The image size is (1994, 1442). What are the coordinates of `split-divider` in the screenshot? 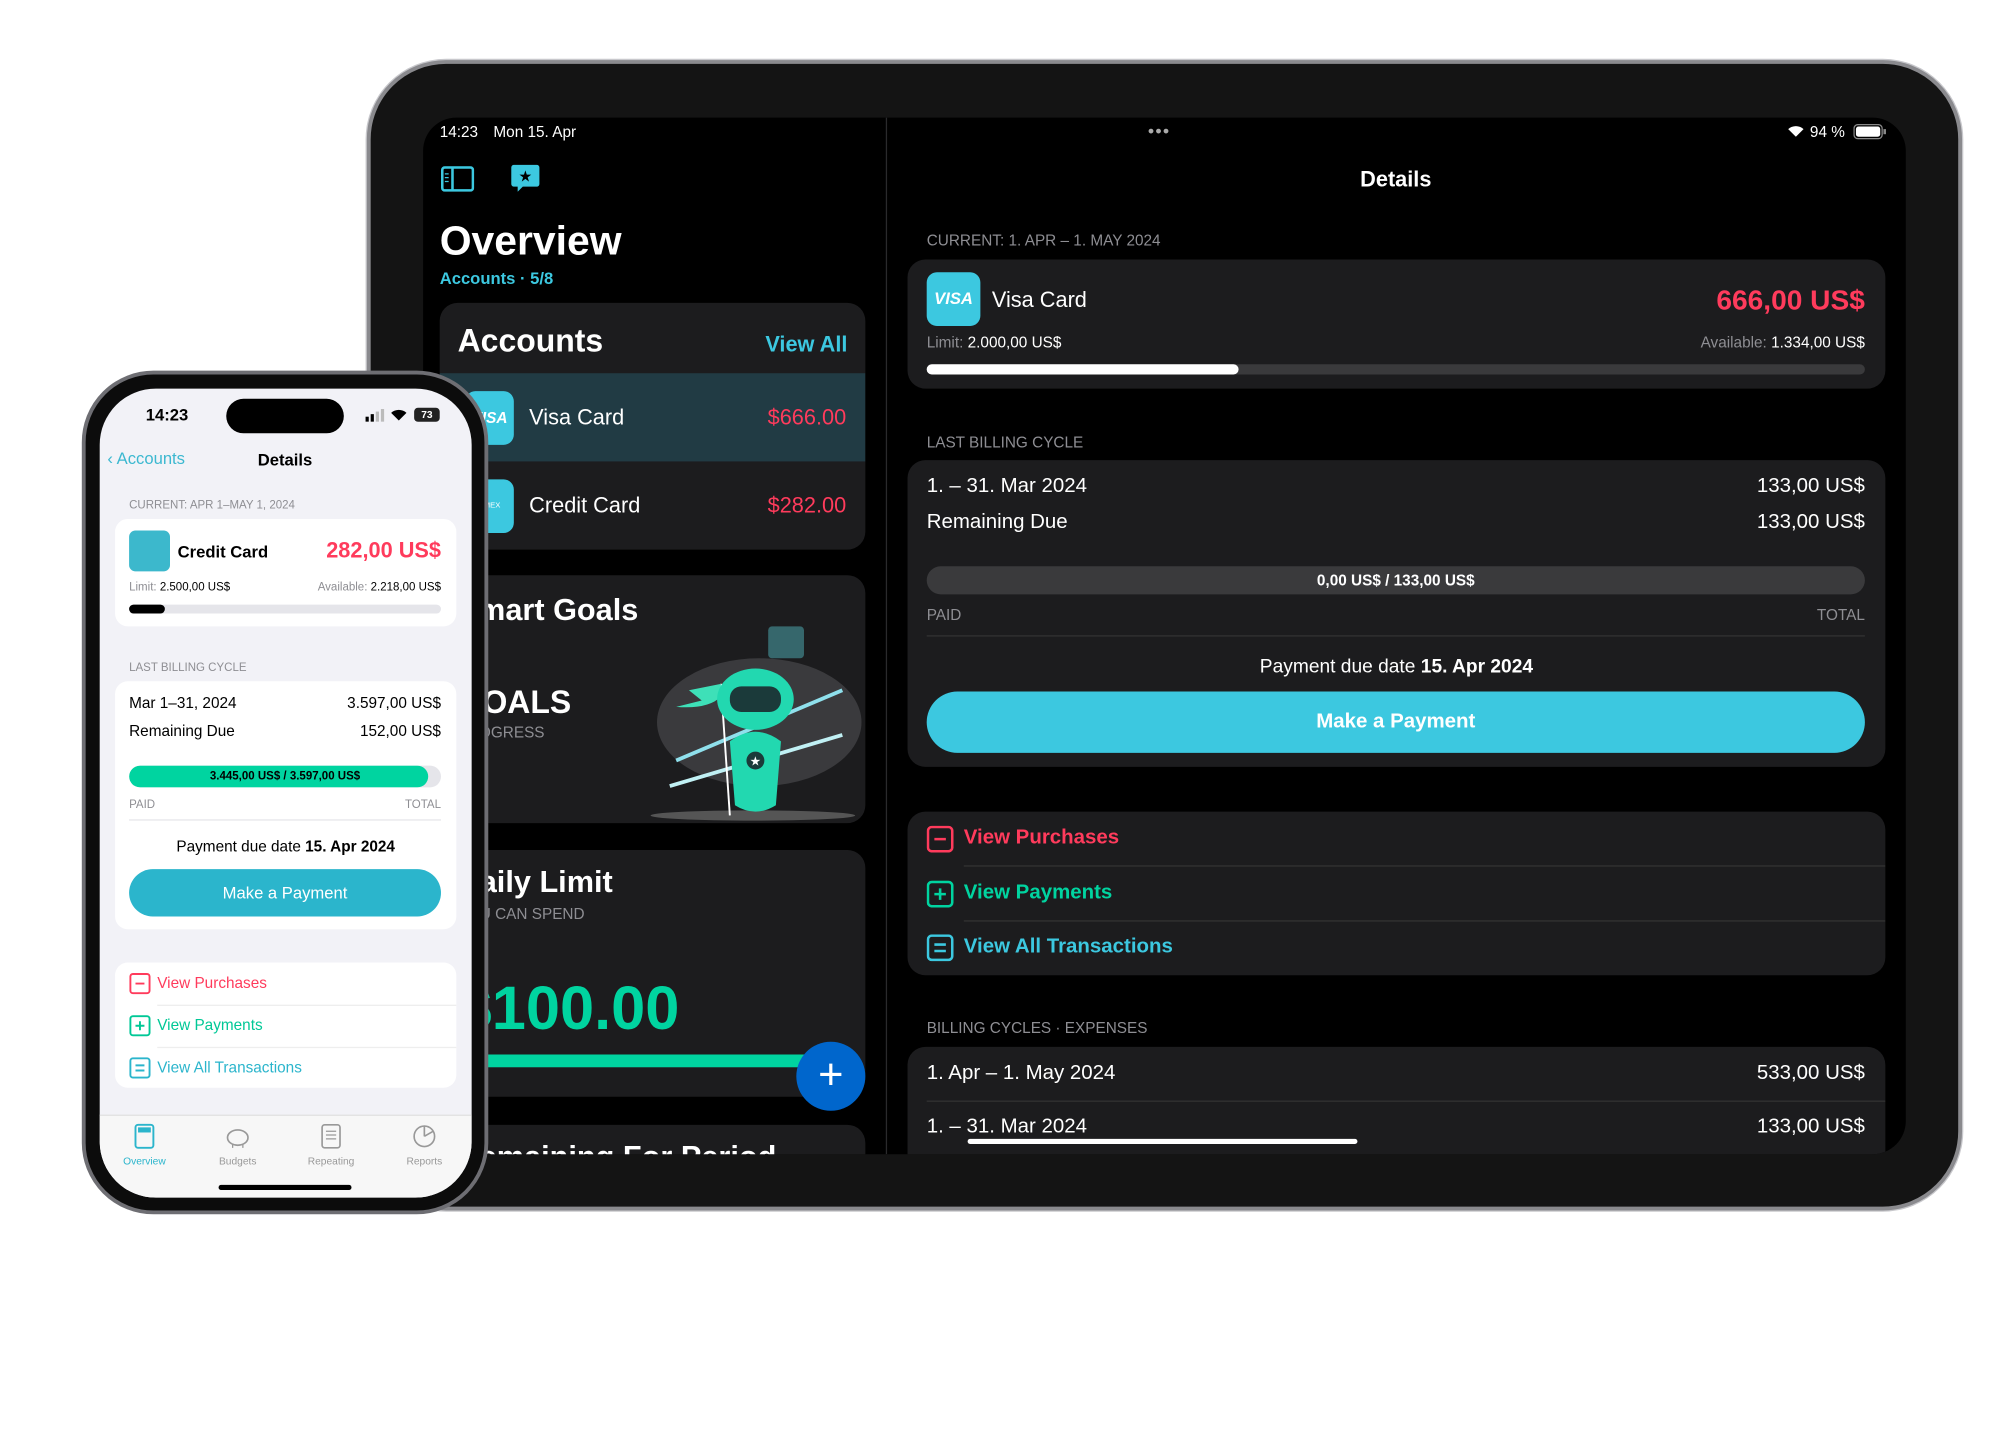 It's located at (886, 636).